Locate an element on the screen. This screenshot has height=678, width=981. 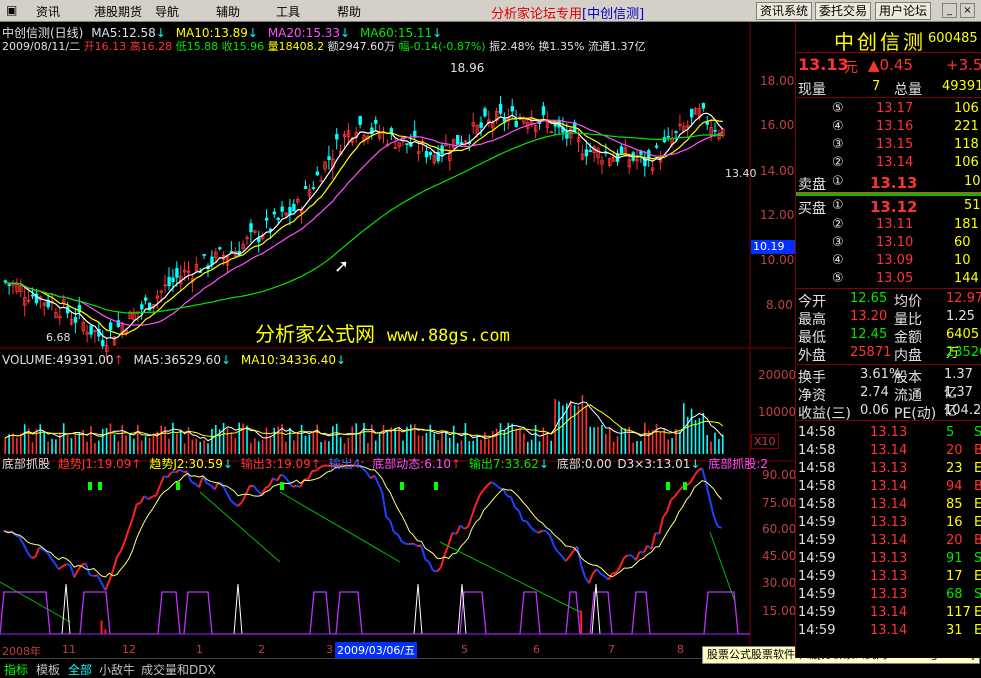
menu-navigate: 导航 is located at coordinates (167, 11).